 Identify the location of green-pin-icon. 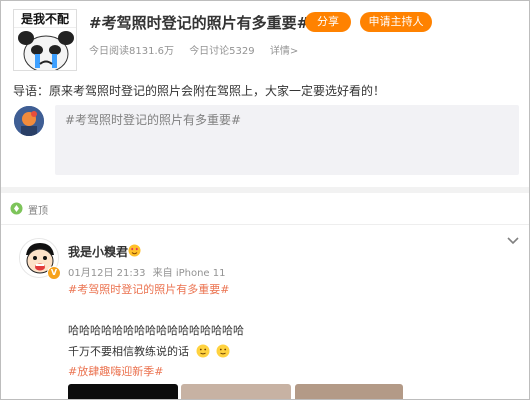
(16, 208).